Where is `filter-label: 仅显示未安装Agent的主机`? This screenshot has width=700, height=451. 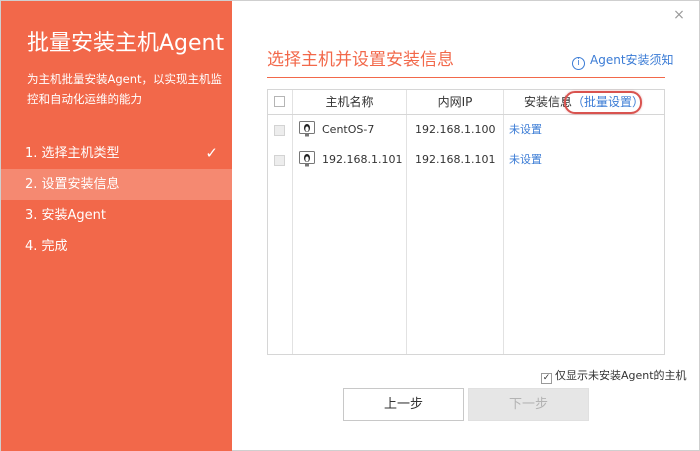 filter-label: 仅显示未安装Agent的主机 is located at coordinates (621, 375).